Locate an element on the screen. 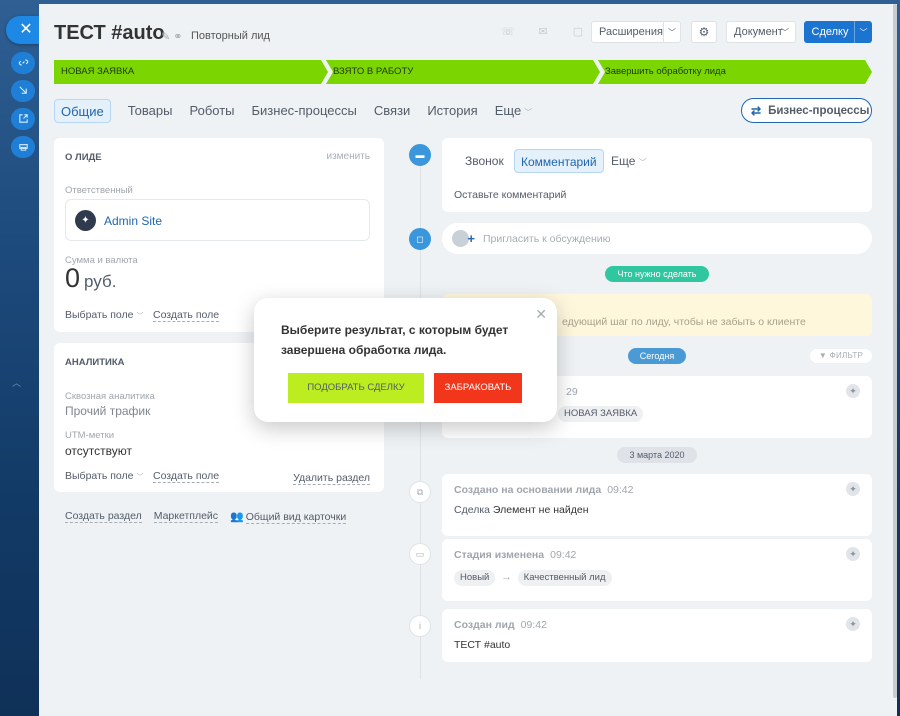  copy-link-icon: ⚭ is located at coordinates (177, 37).